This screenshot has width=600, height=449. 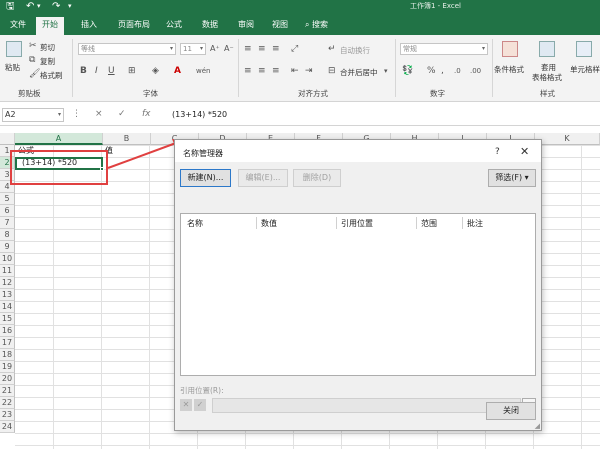 What do you see at coordinates (200, 405) in the screenshot?
I see `confirm-edit-icon: ✓` at bounding box center [200, 405].